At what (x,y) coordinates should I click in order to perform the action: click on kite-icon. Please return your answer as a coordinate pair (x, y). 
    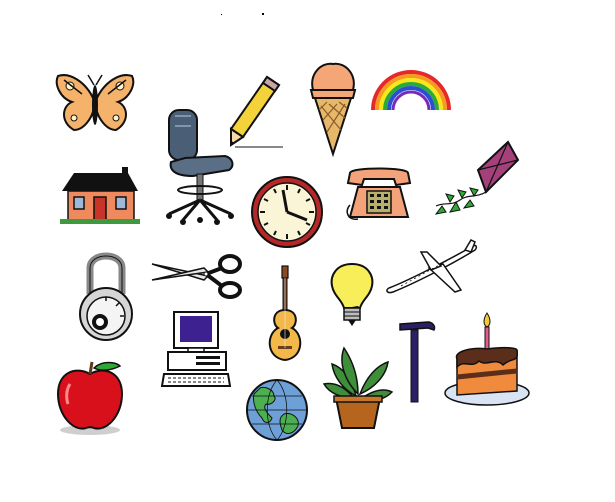
    Looking at the image, I should click on (475, 178).